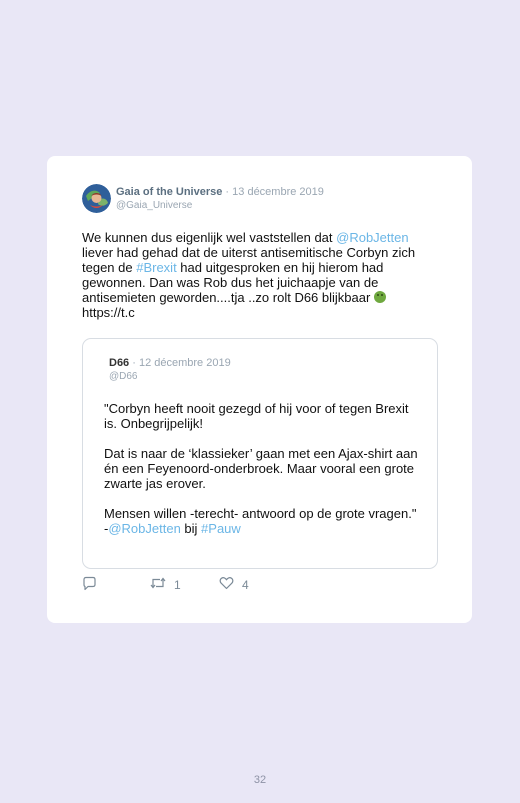 This screenshot has height=803, width=520. I want to click on reply-icon, so click(89, 585).